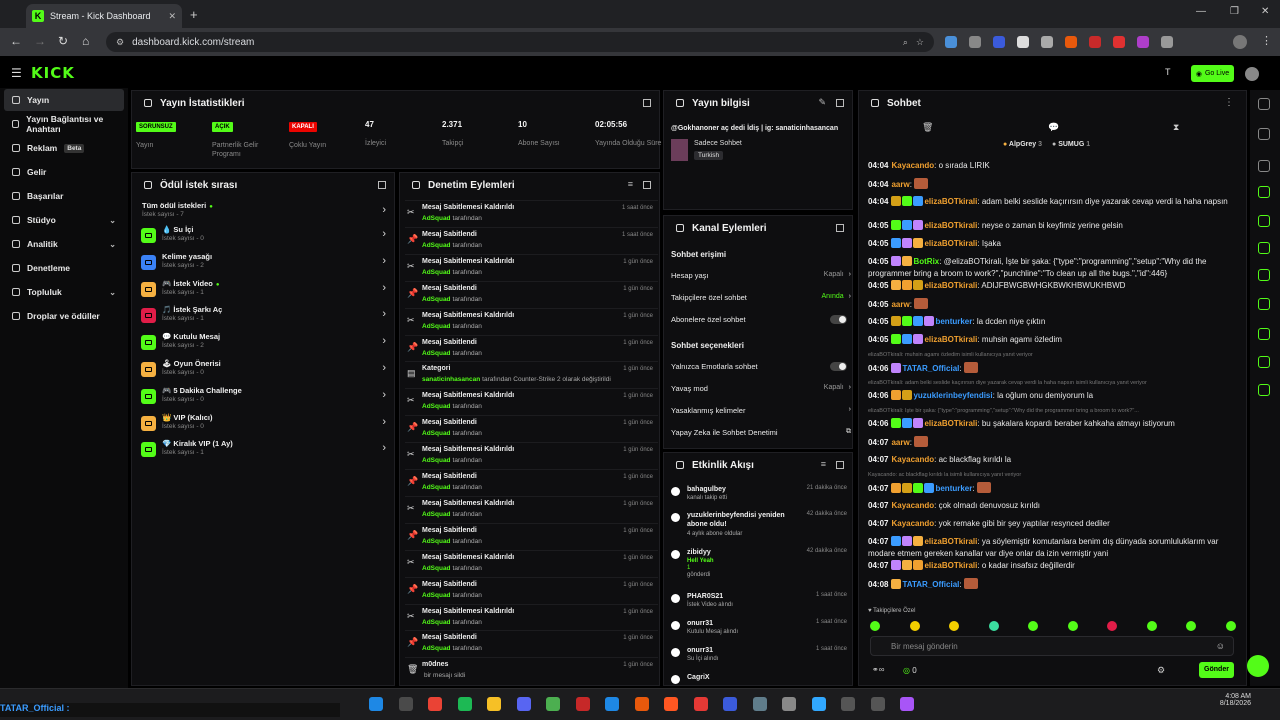 The height and width of the screenshot is (720, 1280). What do you see at coordinates (1051, 368) in the screenshot?
I see `chat-message: 04:06 TATAR_Official:` at bounding box center [1051, 368].